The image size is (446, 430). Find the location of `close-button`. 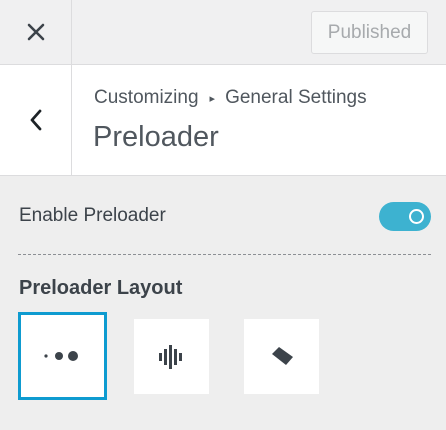

close-button is located at coordinates (36, 32).